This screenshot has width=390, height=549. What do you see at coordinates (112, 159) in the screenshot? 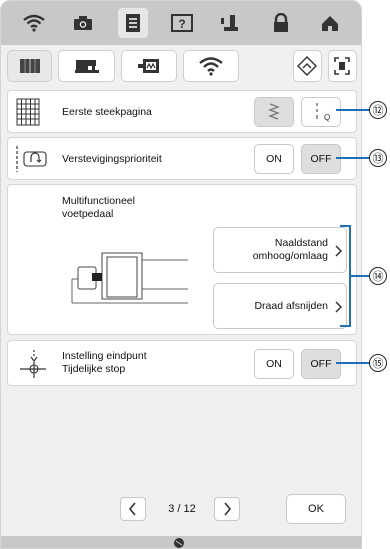
I see `reinforcement-priority-label: Verstevigingsprioriteit` at bounding box center [112, 159].